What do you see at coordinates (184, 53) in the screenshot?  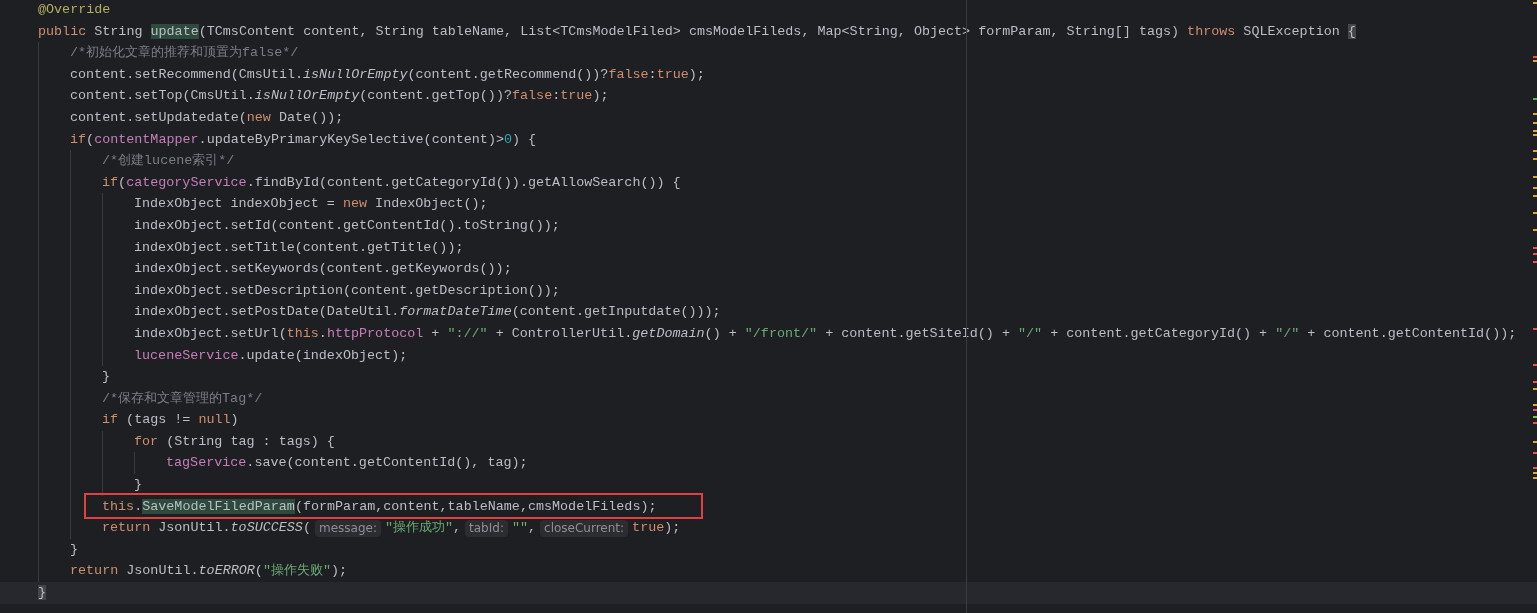 I see `code-text: /*初始化文章的推荐和顶置为false*/` at bounding box center [184, 53].